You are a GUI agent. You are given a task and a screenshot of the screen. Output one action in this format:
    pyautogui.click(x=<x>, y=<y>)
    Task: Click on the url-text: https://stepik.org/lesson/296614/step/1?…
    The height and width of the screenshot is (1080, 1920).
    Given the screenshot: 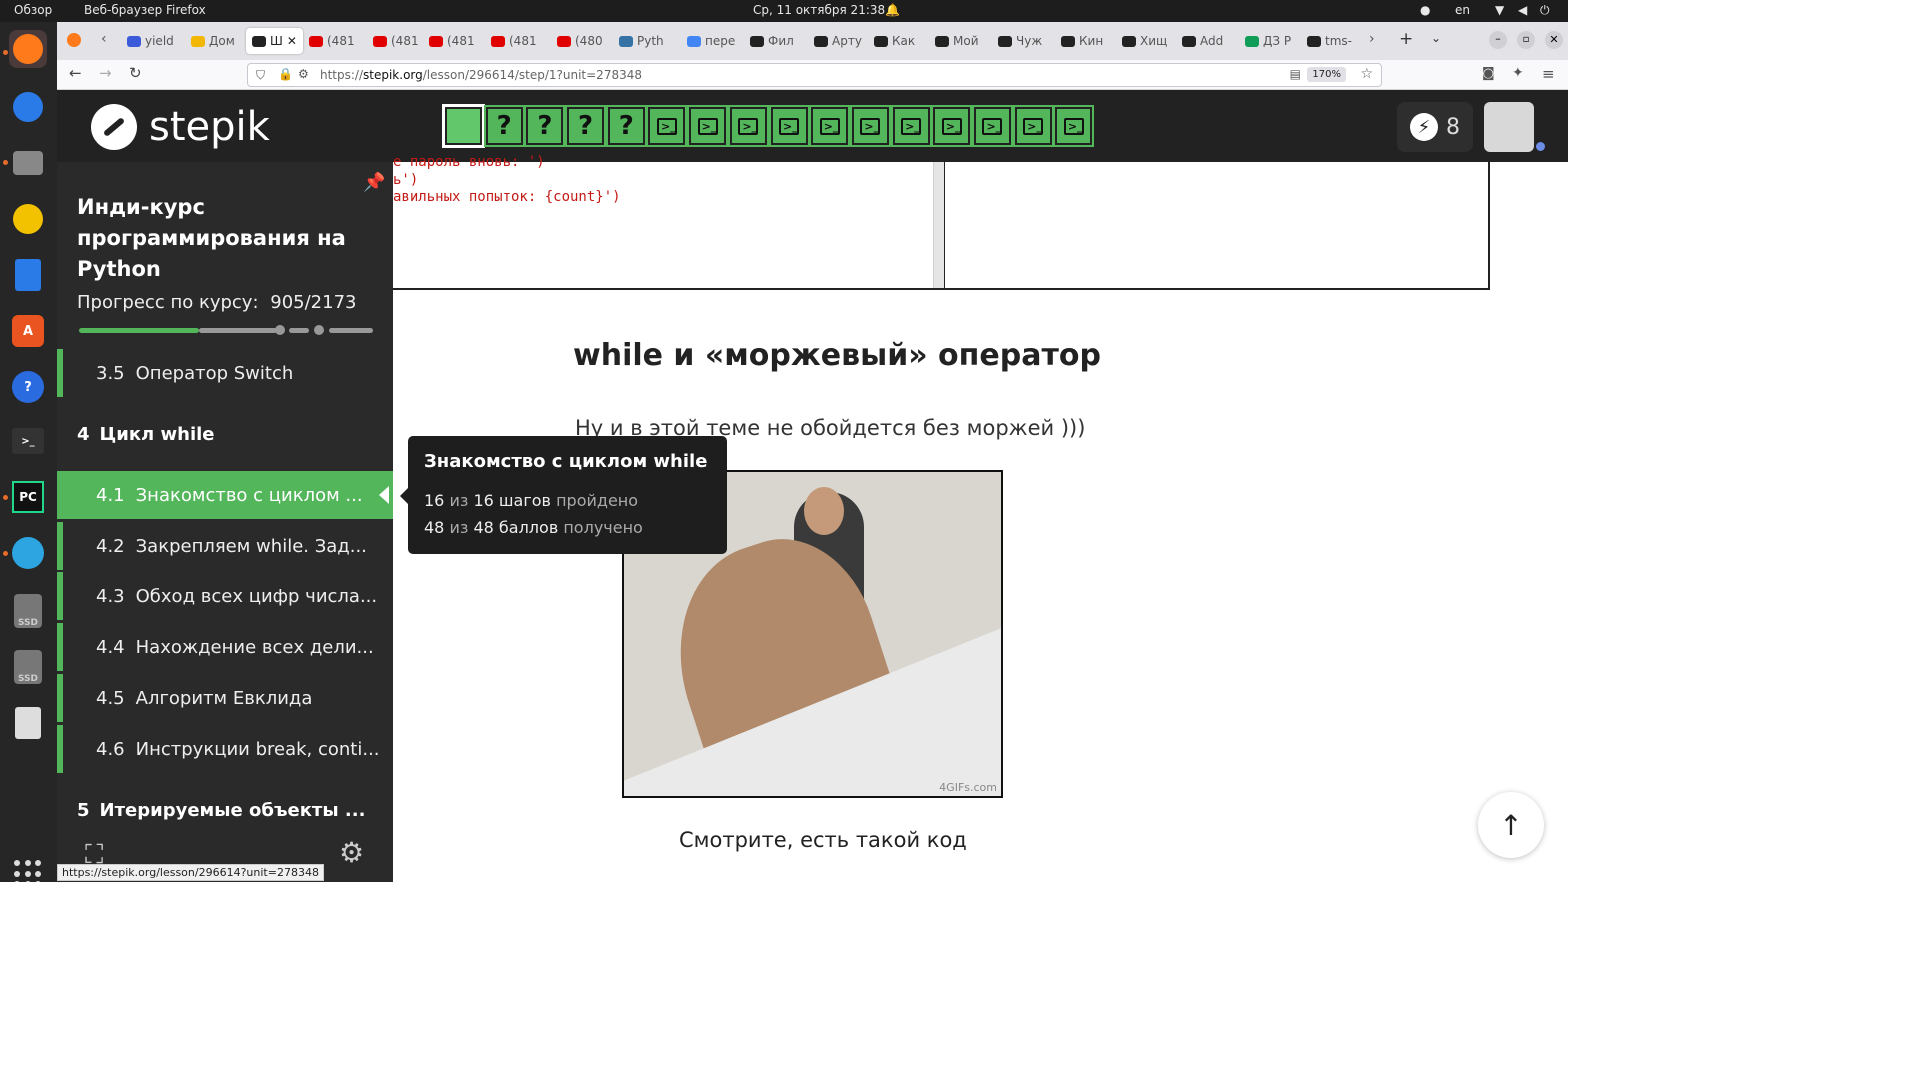 What is the action you would take?
    pyautogui.click(x=481, y=75)
    